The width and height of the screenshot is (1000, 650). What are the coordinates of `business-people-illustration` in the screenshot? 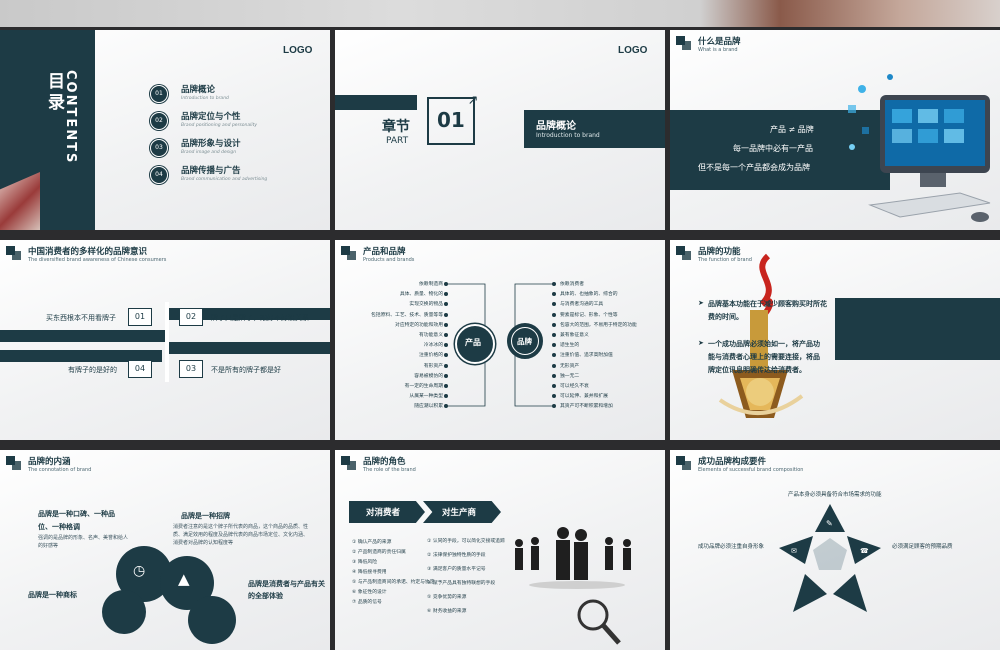 It's located at (573, 586).